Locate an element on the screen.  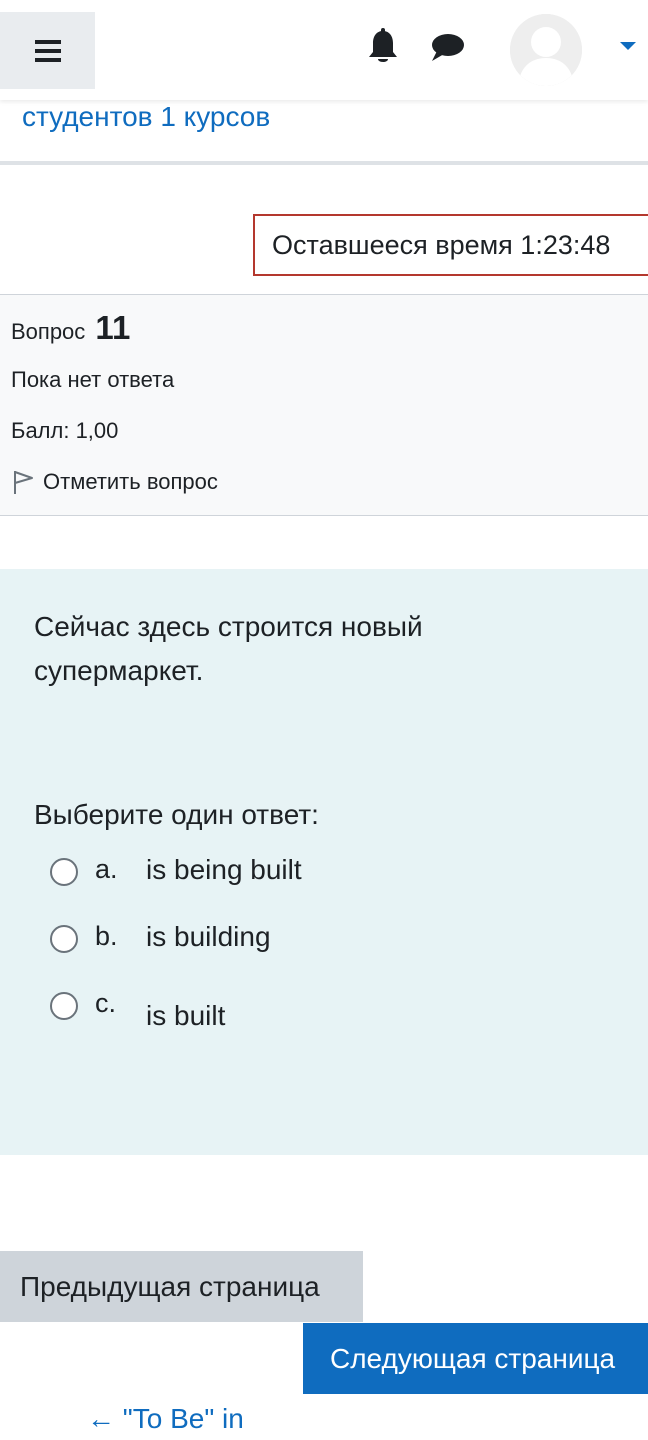
flag-icon is located at coordinates (23, 482).